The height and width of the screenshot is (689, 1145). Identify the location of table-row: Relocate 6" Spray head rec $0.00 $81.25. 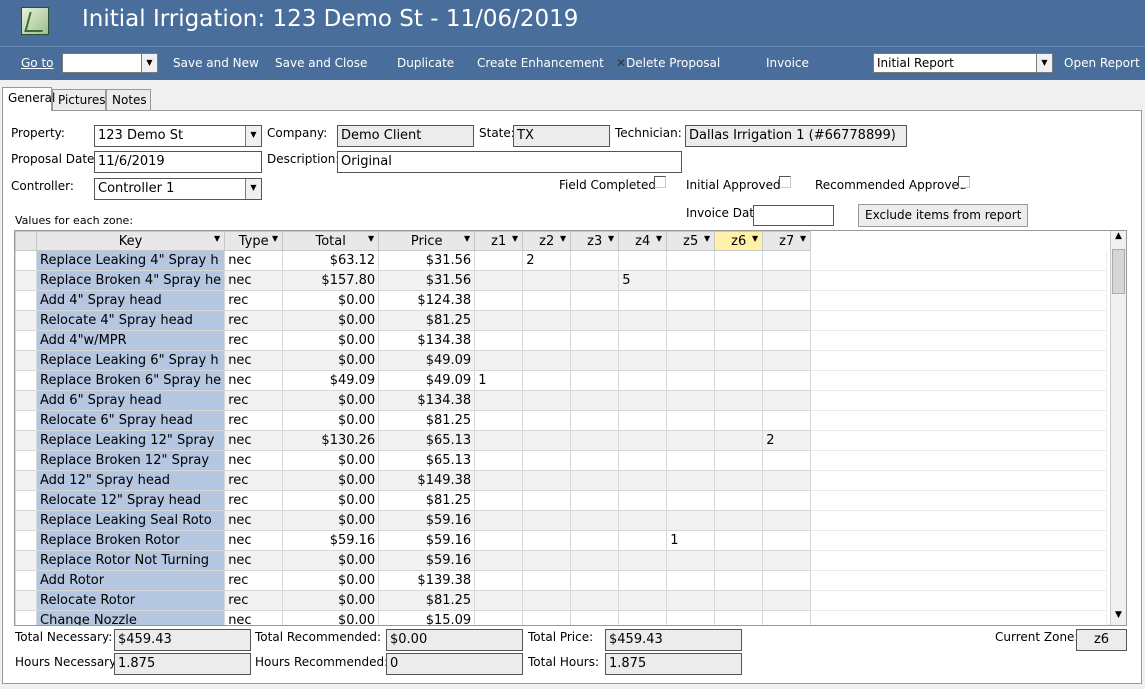
(561, 420).